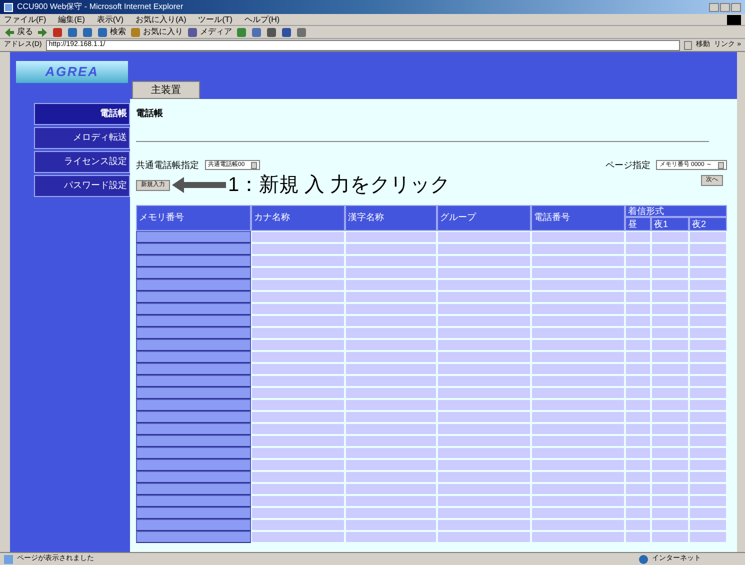  What do you see at coordinates (82, 186) in the screenshot?
I see `sidebar-item: パスワード設定` at bounding box center [82, 186].